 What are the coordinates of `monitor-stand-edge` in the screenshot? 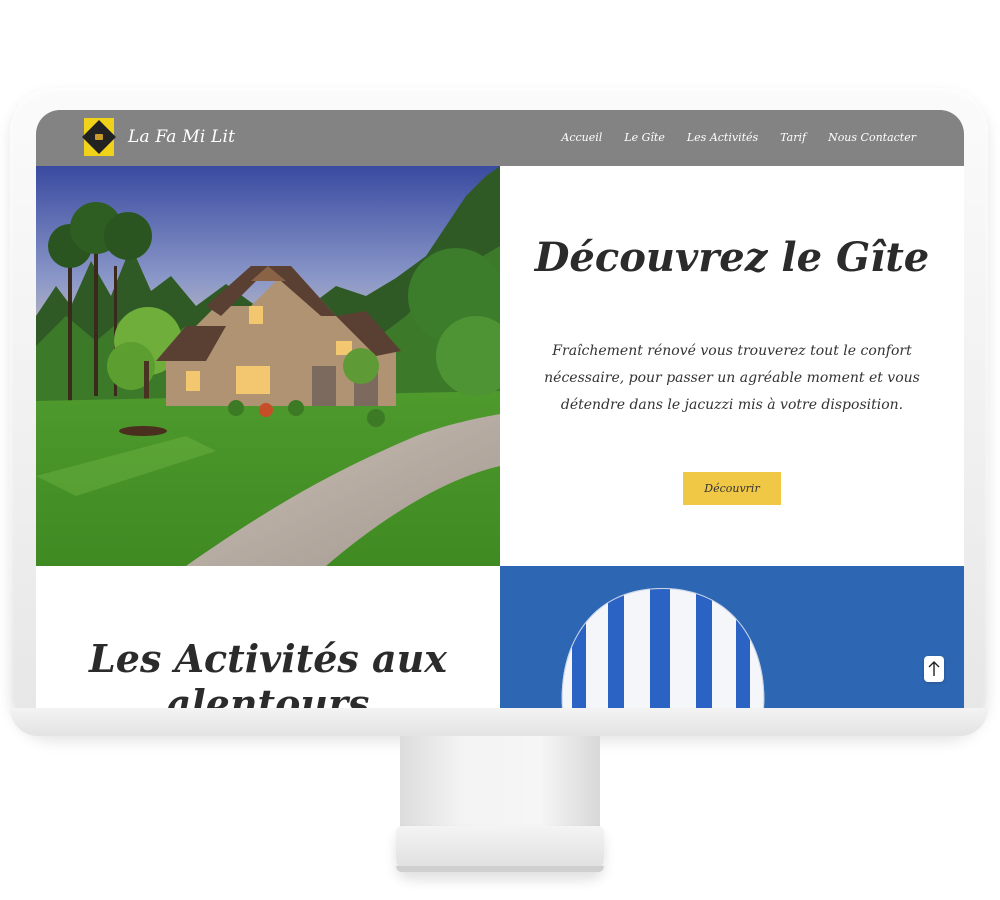 It's located at (500, 869).